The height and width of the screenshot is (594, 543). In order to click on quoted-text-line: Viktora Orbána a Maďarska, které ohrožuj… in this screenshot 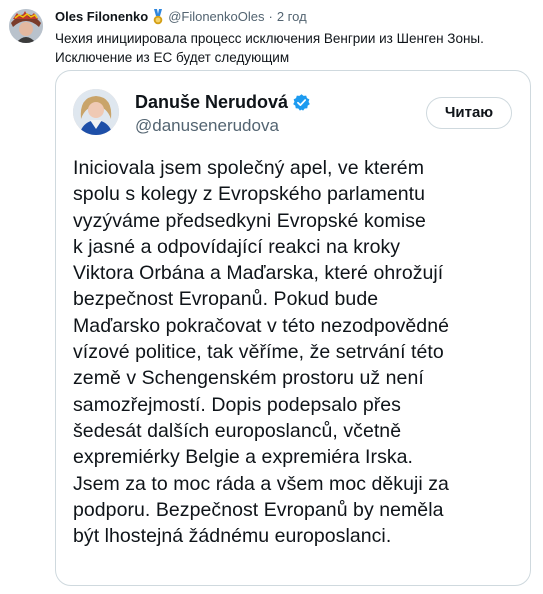, I will do `click(258, 273)`.